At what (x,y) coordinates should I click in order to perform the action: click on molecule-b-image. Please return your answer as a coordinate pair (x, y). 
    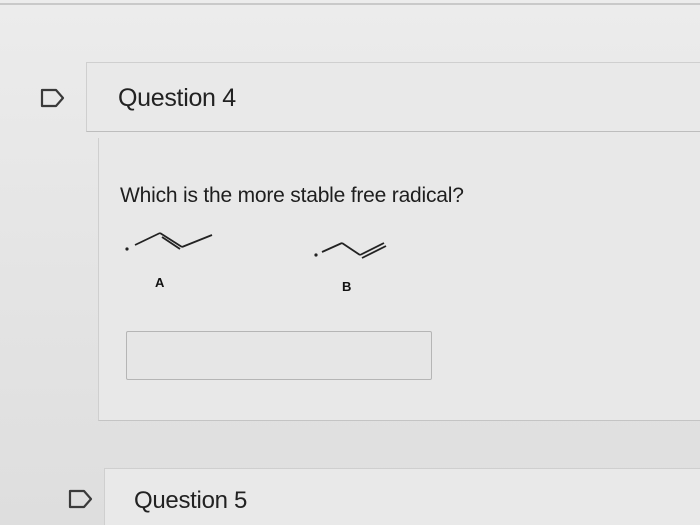
    Looking at the image, I should click on (350, 248).